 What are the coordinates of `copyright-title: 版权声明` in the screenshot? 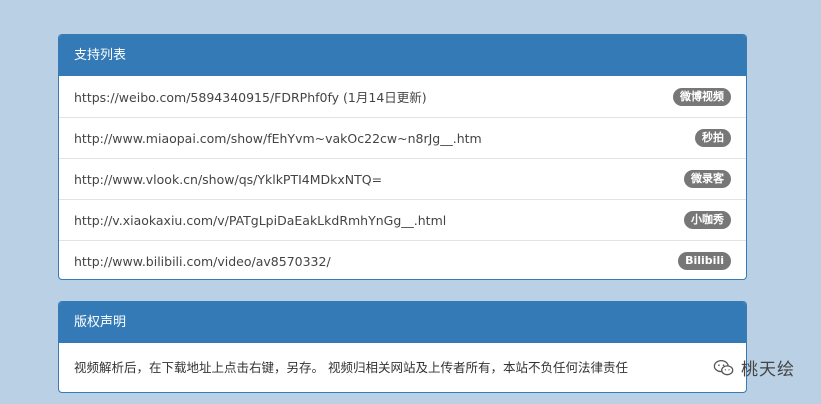 It's located at (402, 322).